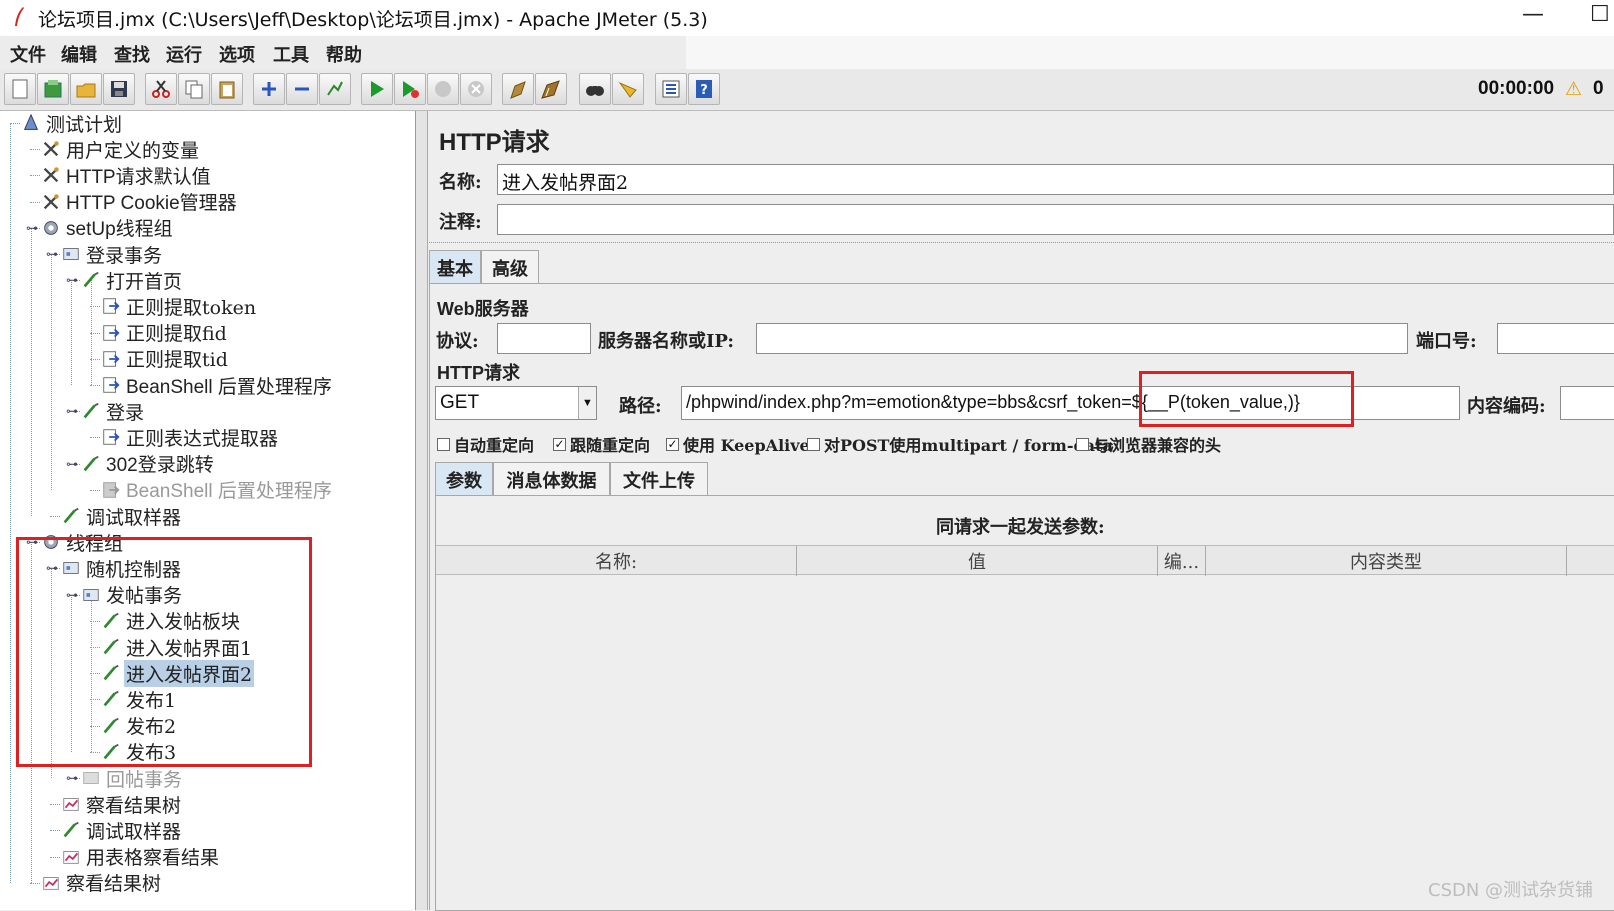 Image resolution: width=1614 pixels, height=911 pixels. I want to click on server-field, so click(1082, 338).